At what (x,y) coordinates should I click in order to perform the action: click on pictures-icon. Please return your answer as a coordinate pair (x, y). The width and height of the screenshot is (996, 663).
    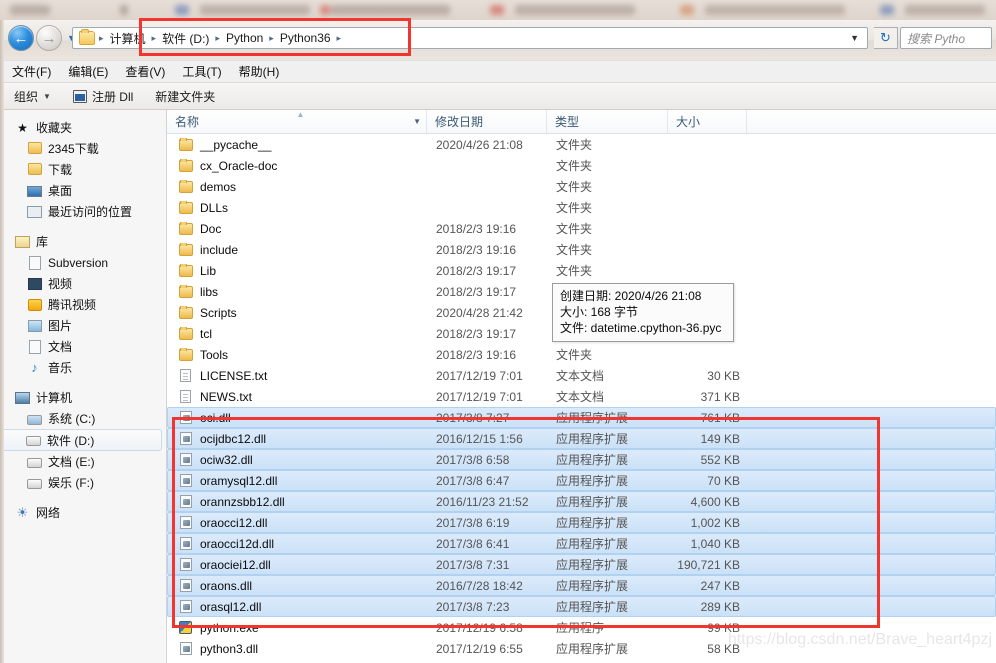
    Looking at the image, I should click on (34, 325).